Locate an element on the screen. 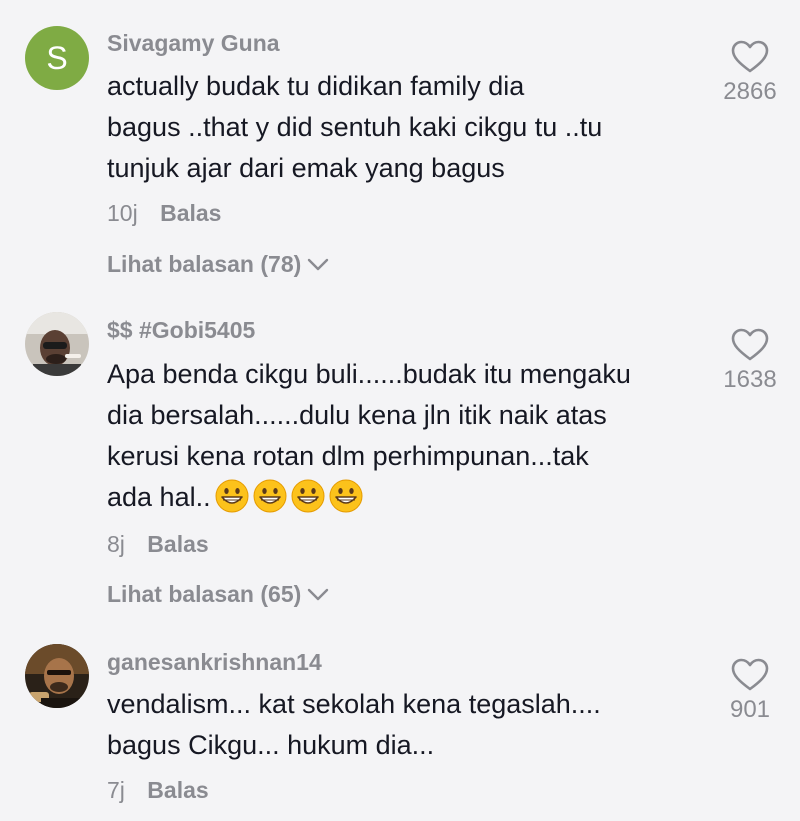 The image size is (800, 821). comment-username: $$ #Gobi5405 is located at coordinates (181, 330).